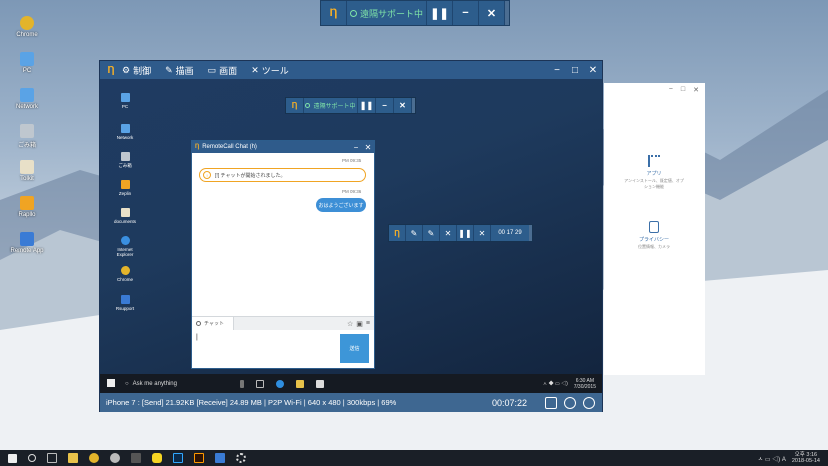  I want to click on remote-search-box: ○ Ask me anything, so click(180, 384).